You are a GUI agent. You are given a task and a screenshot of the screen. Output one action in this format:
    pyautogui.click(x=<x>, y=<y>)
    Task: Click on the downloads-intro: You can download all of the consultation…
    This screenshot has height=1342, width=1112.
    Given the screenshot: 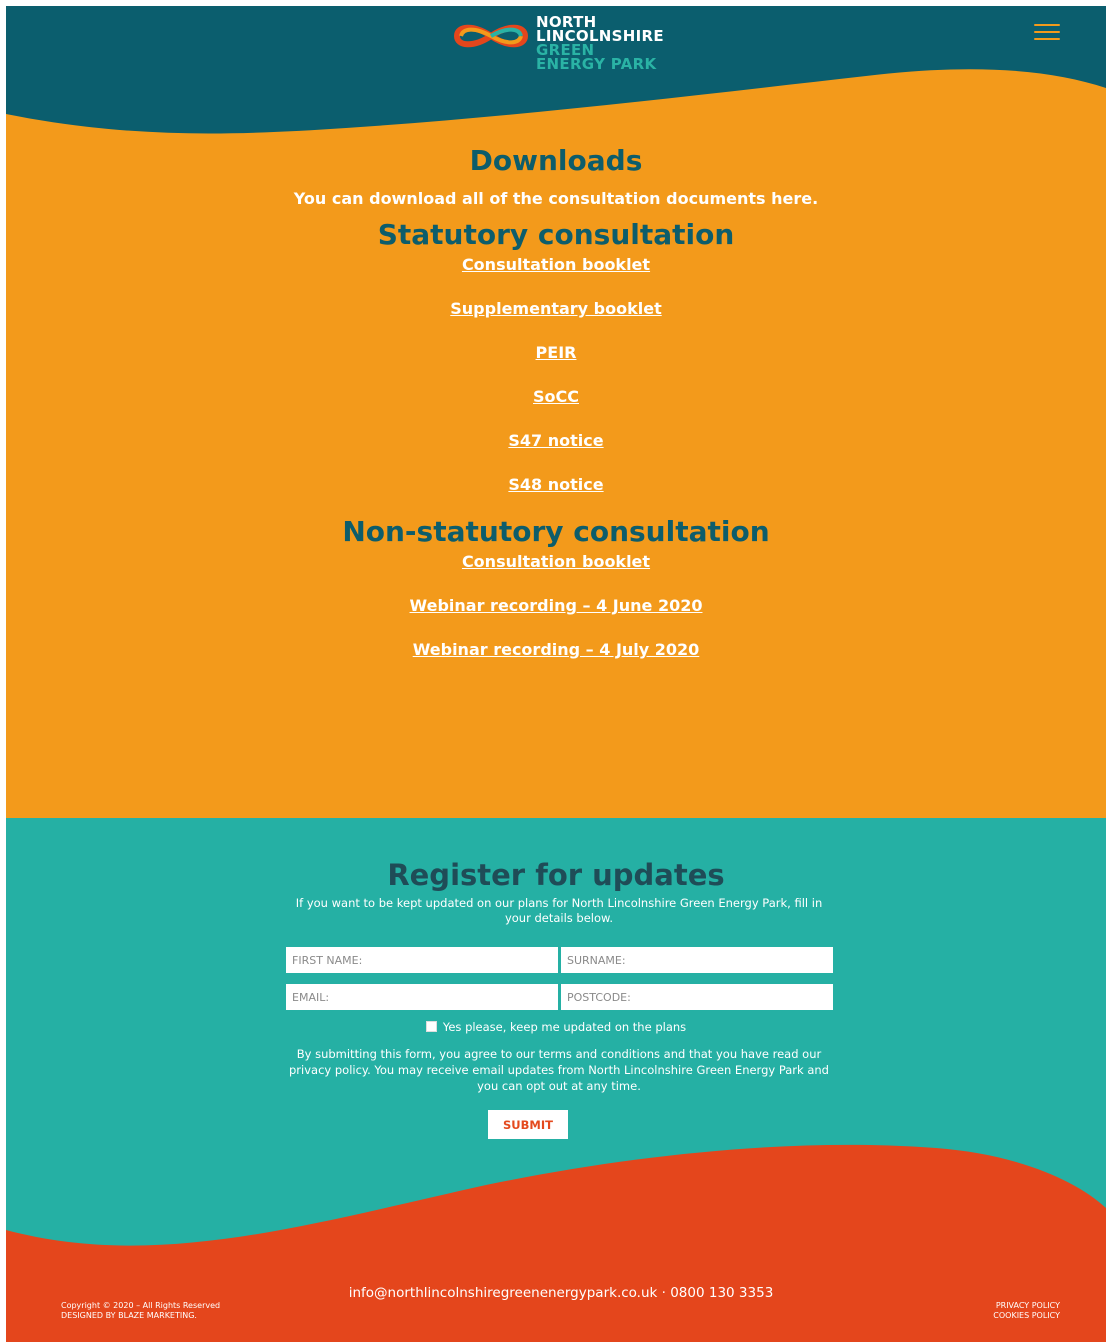 What is the action you would take?
    pyautogui.click(x=556, y=198)
    